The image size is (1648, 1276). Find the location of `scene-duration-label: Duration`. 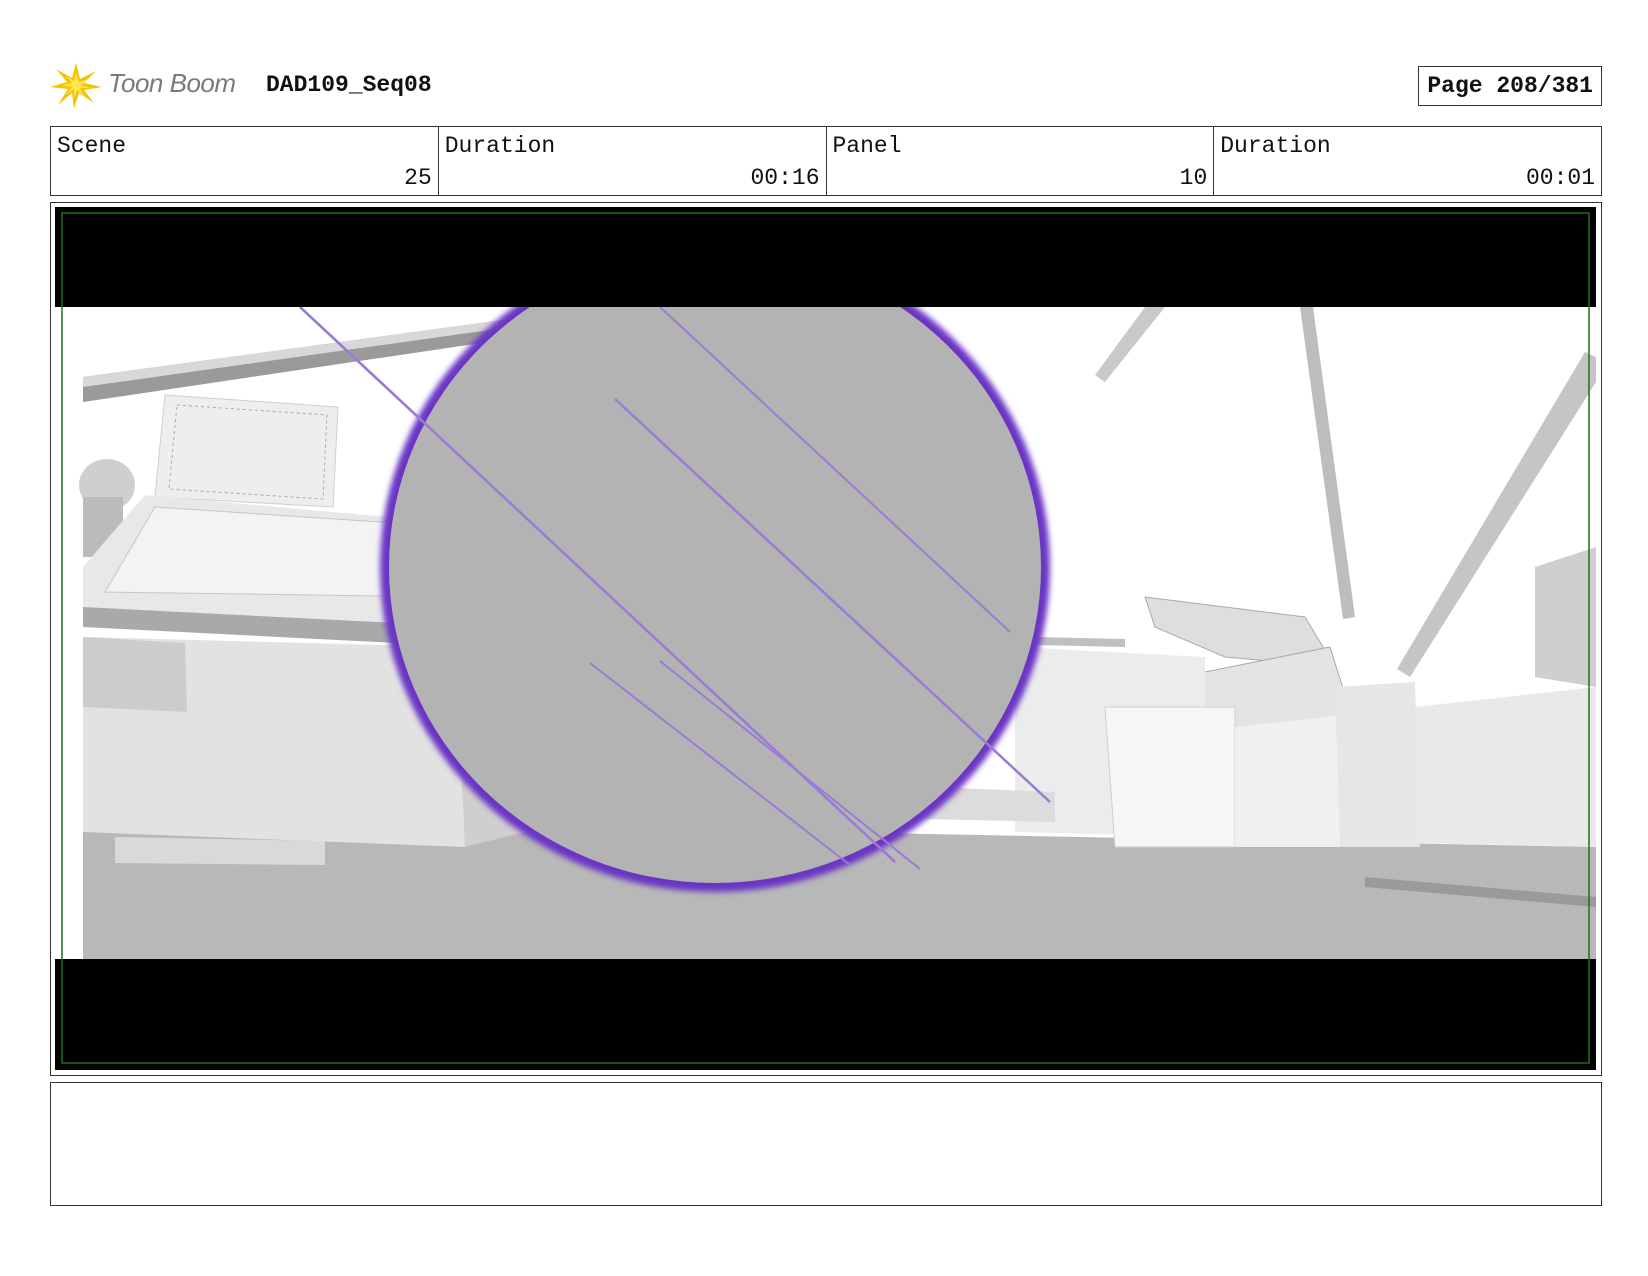

scene-duration-label: Duration is located at coordinates (500, 146).